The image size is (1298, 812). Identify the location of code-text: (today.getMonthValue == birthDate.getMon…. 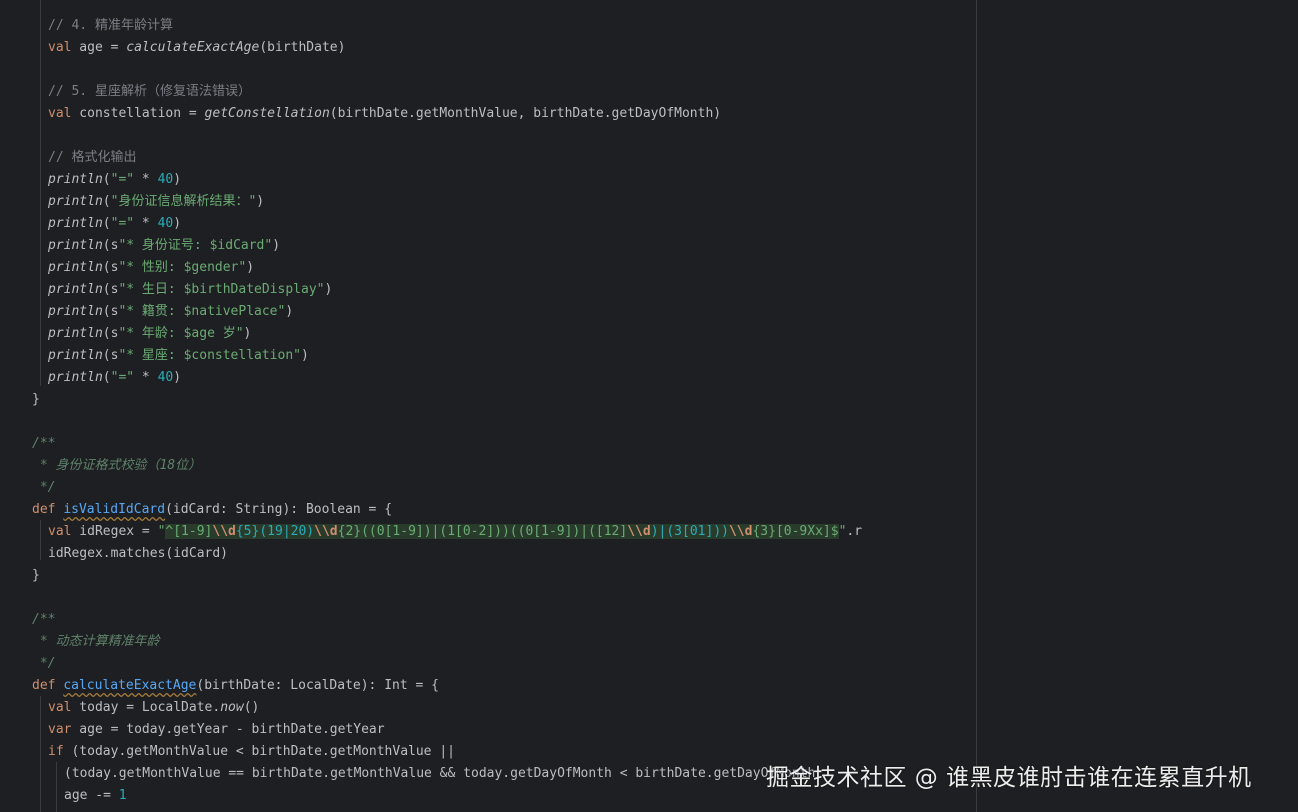
(440, 773).